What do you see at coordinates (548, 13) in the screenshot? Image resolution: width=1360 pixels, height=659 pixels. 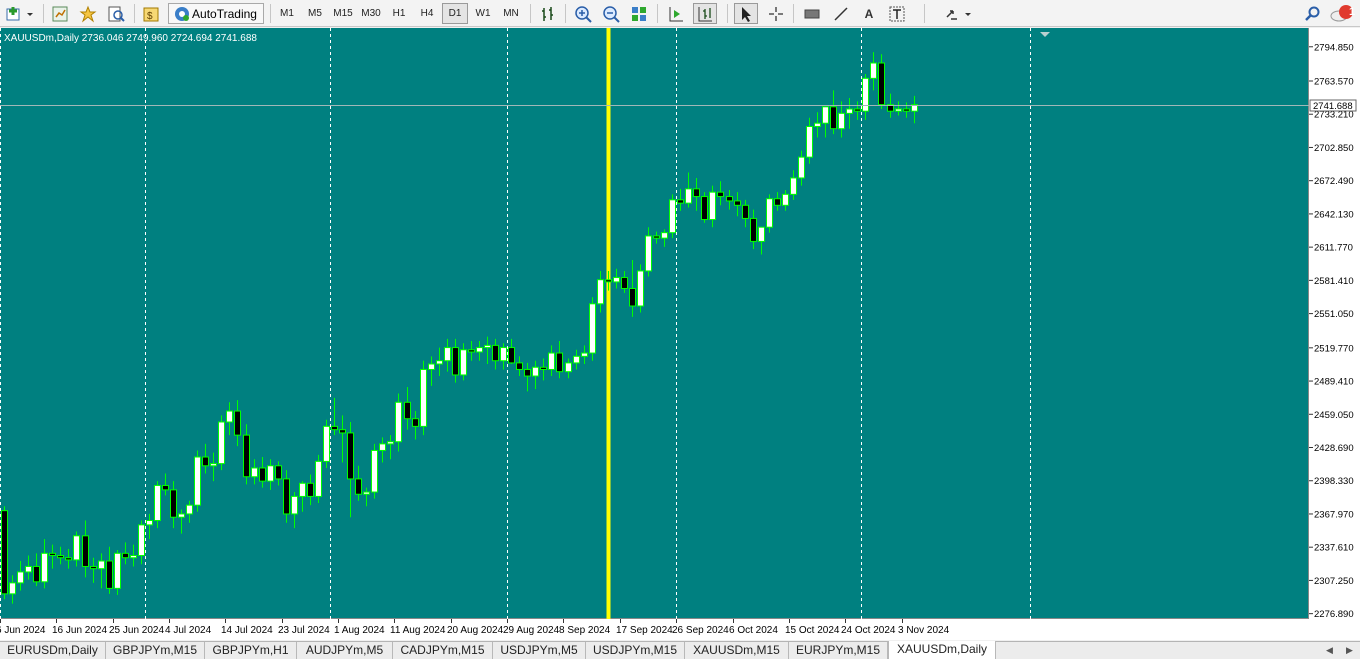 I see `bar-chart-button` at bounding box center [548, 13].